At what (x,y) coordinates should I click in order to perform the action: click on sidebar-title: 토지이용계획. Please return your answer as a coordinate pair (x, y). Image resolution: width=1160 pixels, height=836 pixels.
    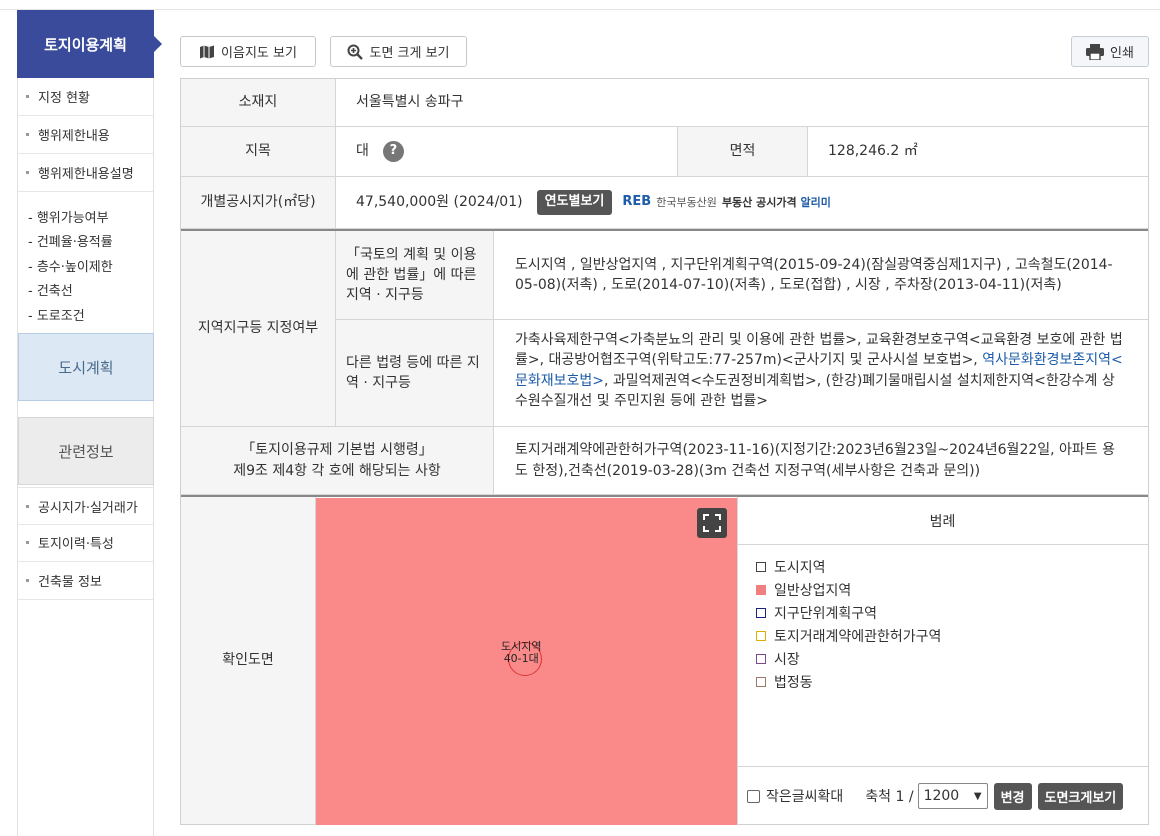
    Looking at the image, I should click on (89, 44).